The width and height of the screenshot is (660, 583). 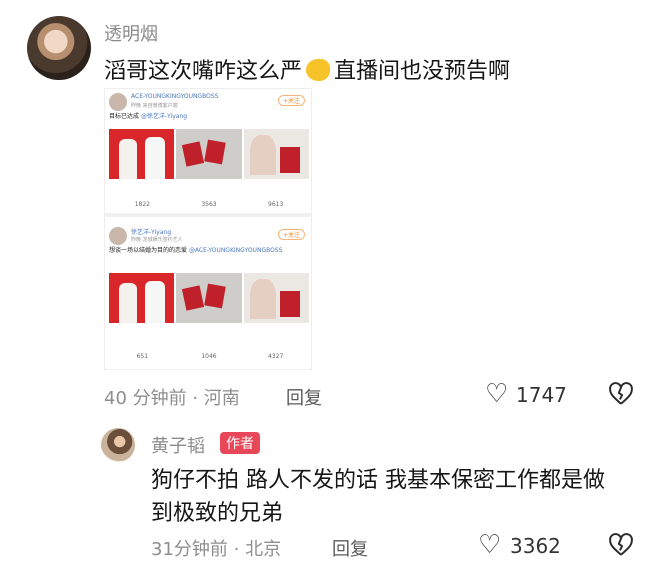 I want to click on muscle-emoji-icon, so click(x=318, y=70).